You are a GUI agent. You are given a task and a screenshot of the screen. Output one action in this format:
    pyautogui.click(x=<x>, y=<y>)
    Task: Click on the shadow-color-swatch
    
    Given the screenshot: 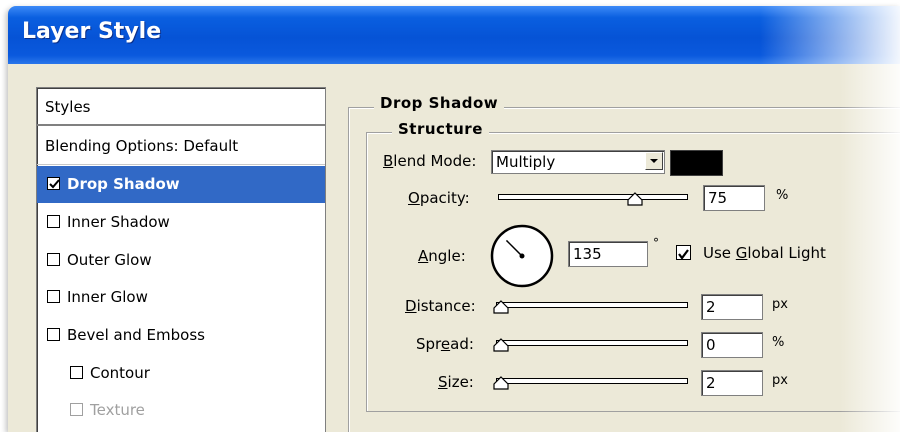 What is the action you would take?
    pyautogui.click(x=696, y=163)
    